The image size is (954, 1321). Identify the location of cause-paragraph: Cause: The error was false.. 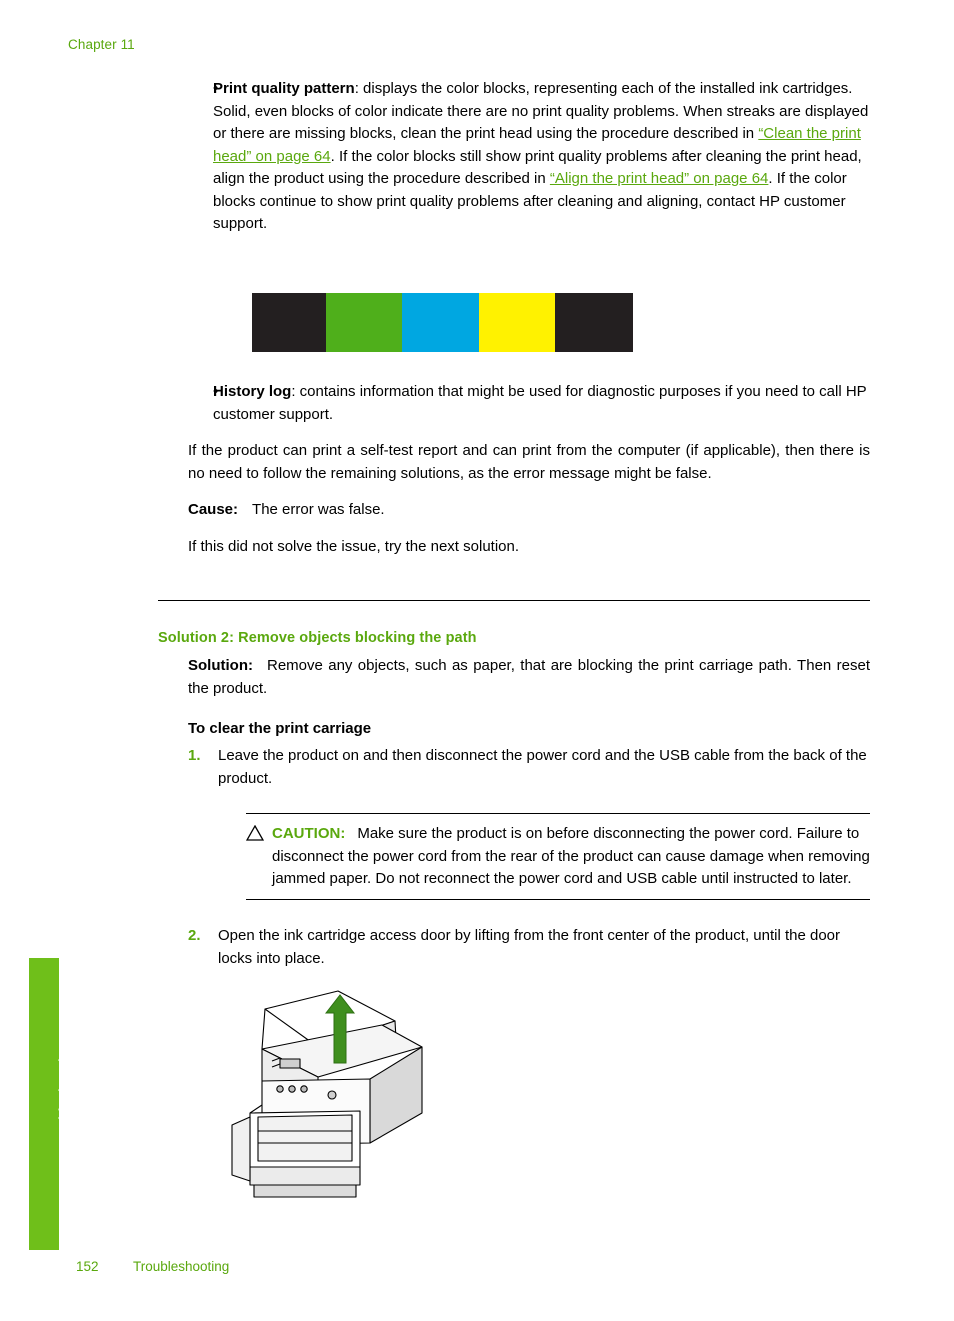
(529, 510).